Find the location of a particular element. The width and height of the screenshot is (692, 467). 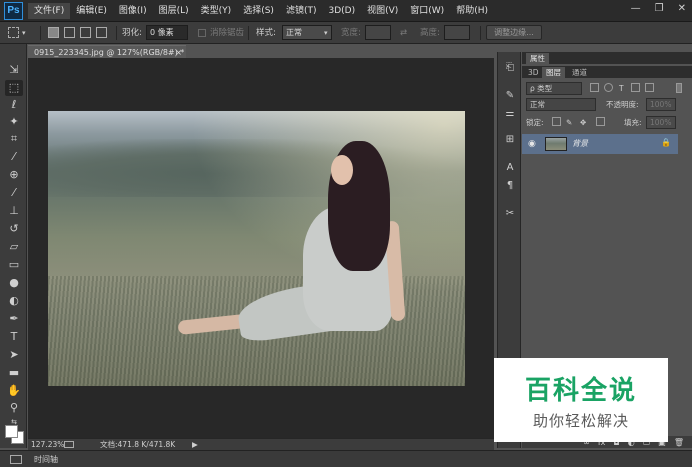

feather-input: 0 像素 is located at coordinates (167, 32).